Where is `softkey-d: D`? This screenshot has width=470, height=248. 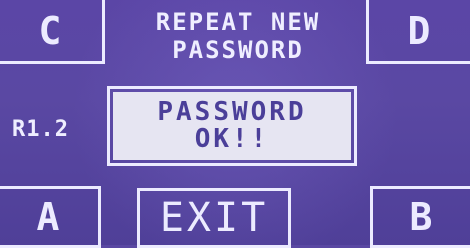 softkey-d: D is located at coordinates (418, 32).